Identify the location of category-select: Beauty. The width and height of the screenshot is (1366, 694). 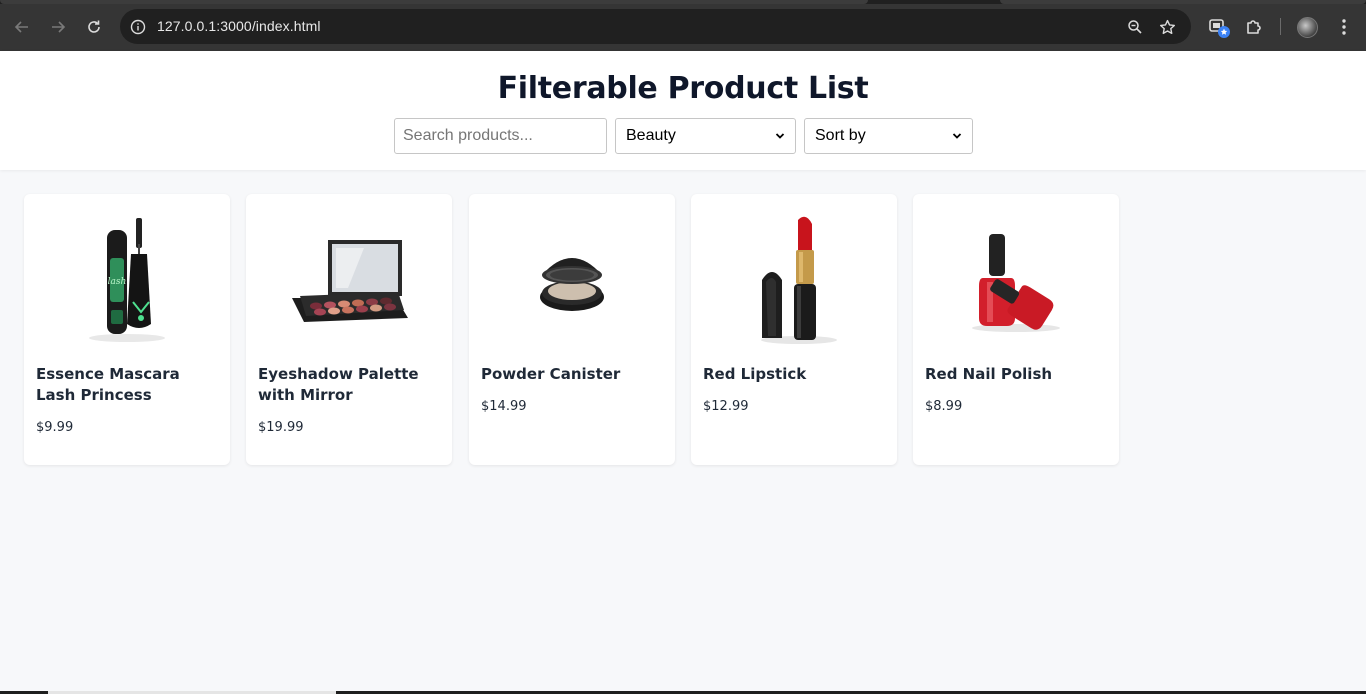
(705, 136).